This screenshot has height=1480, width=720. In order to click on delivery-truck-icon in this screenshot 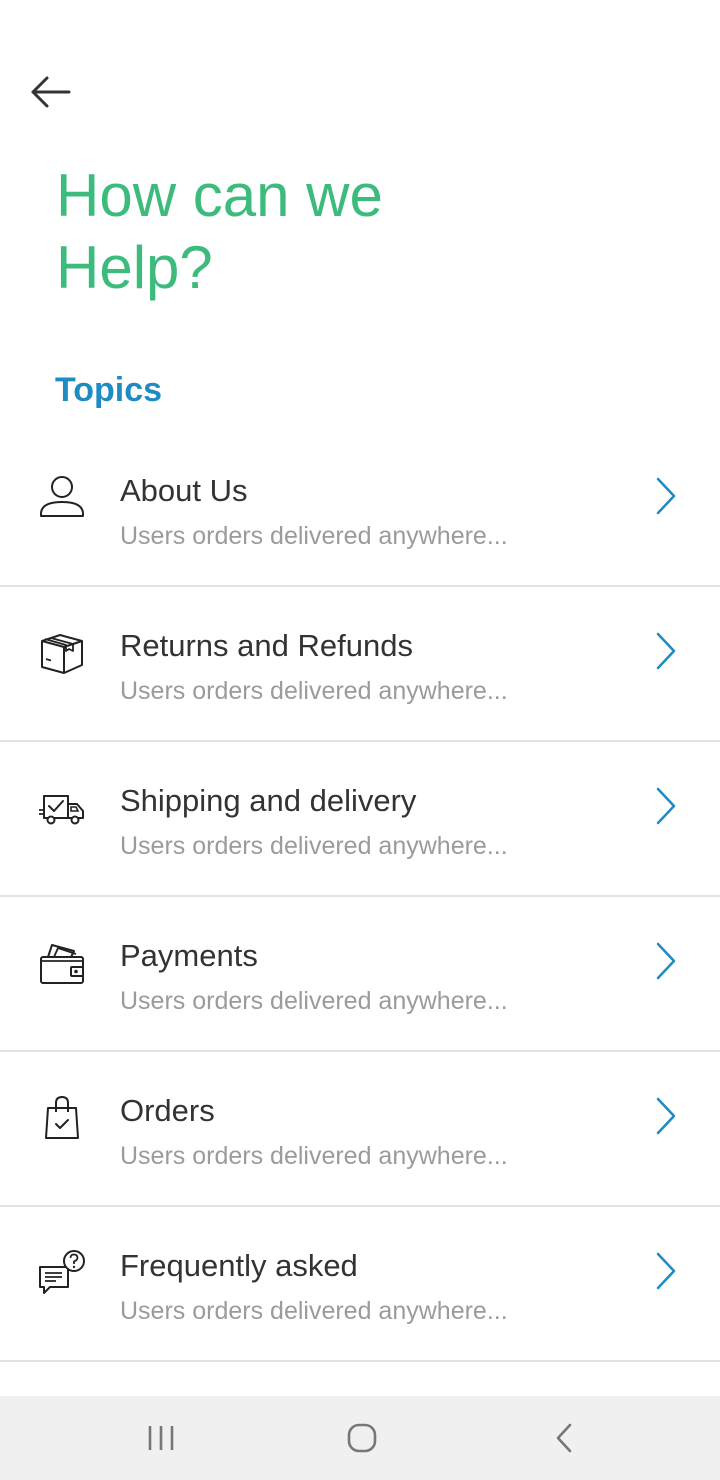, I will do `click(61, 810)`.